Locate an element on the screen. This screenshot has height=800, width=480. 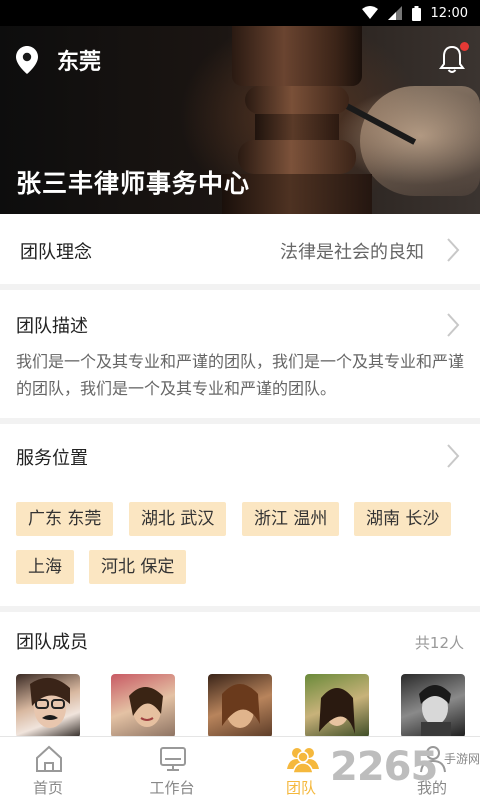
tab-home-label: 首页 is located at coordinates (47, 788).